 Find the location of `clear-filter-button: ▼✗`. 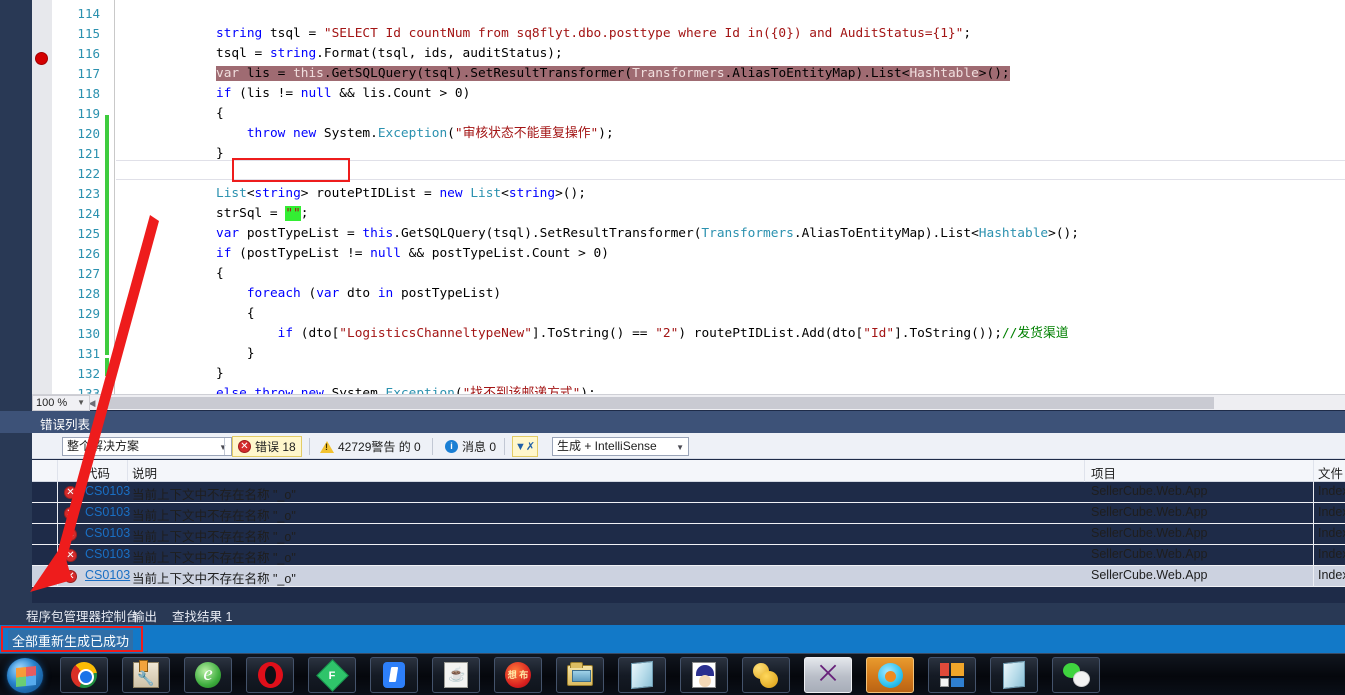

clear-filter-button: ▼✗ is located at coordinates (525, 446).